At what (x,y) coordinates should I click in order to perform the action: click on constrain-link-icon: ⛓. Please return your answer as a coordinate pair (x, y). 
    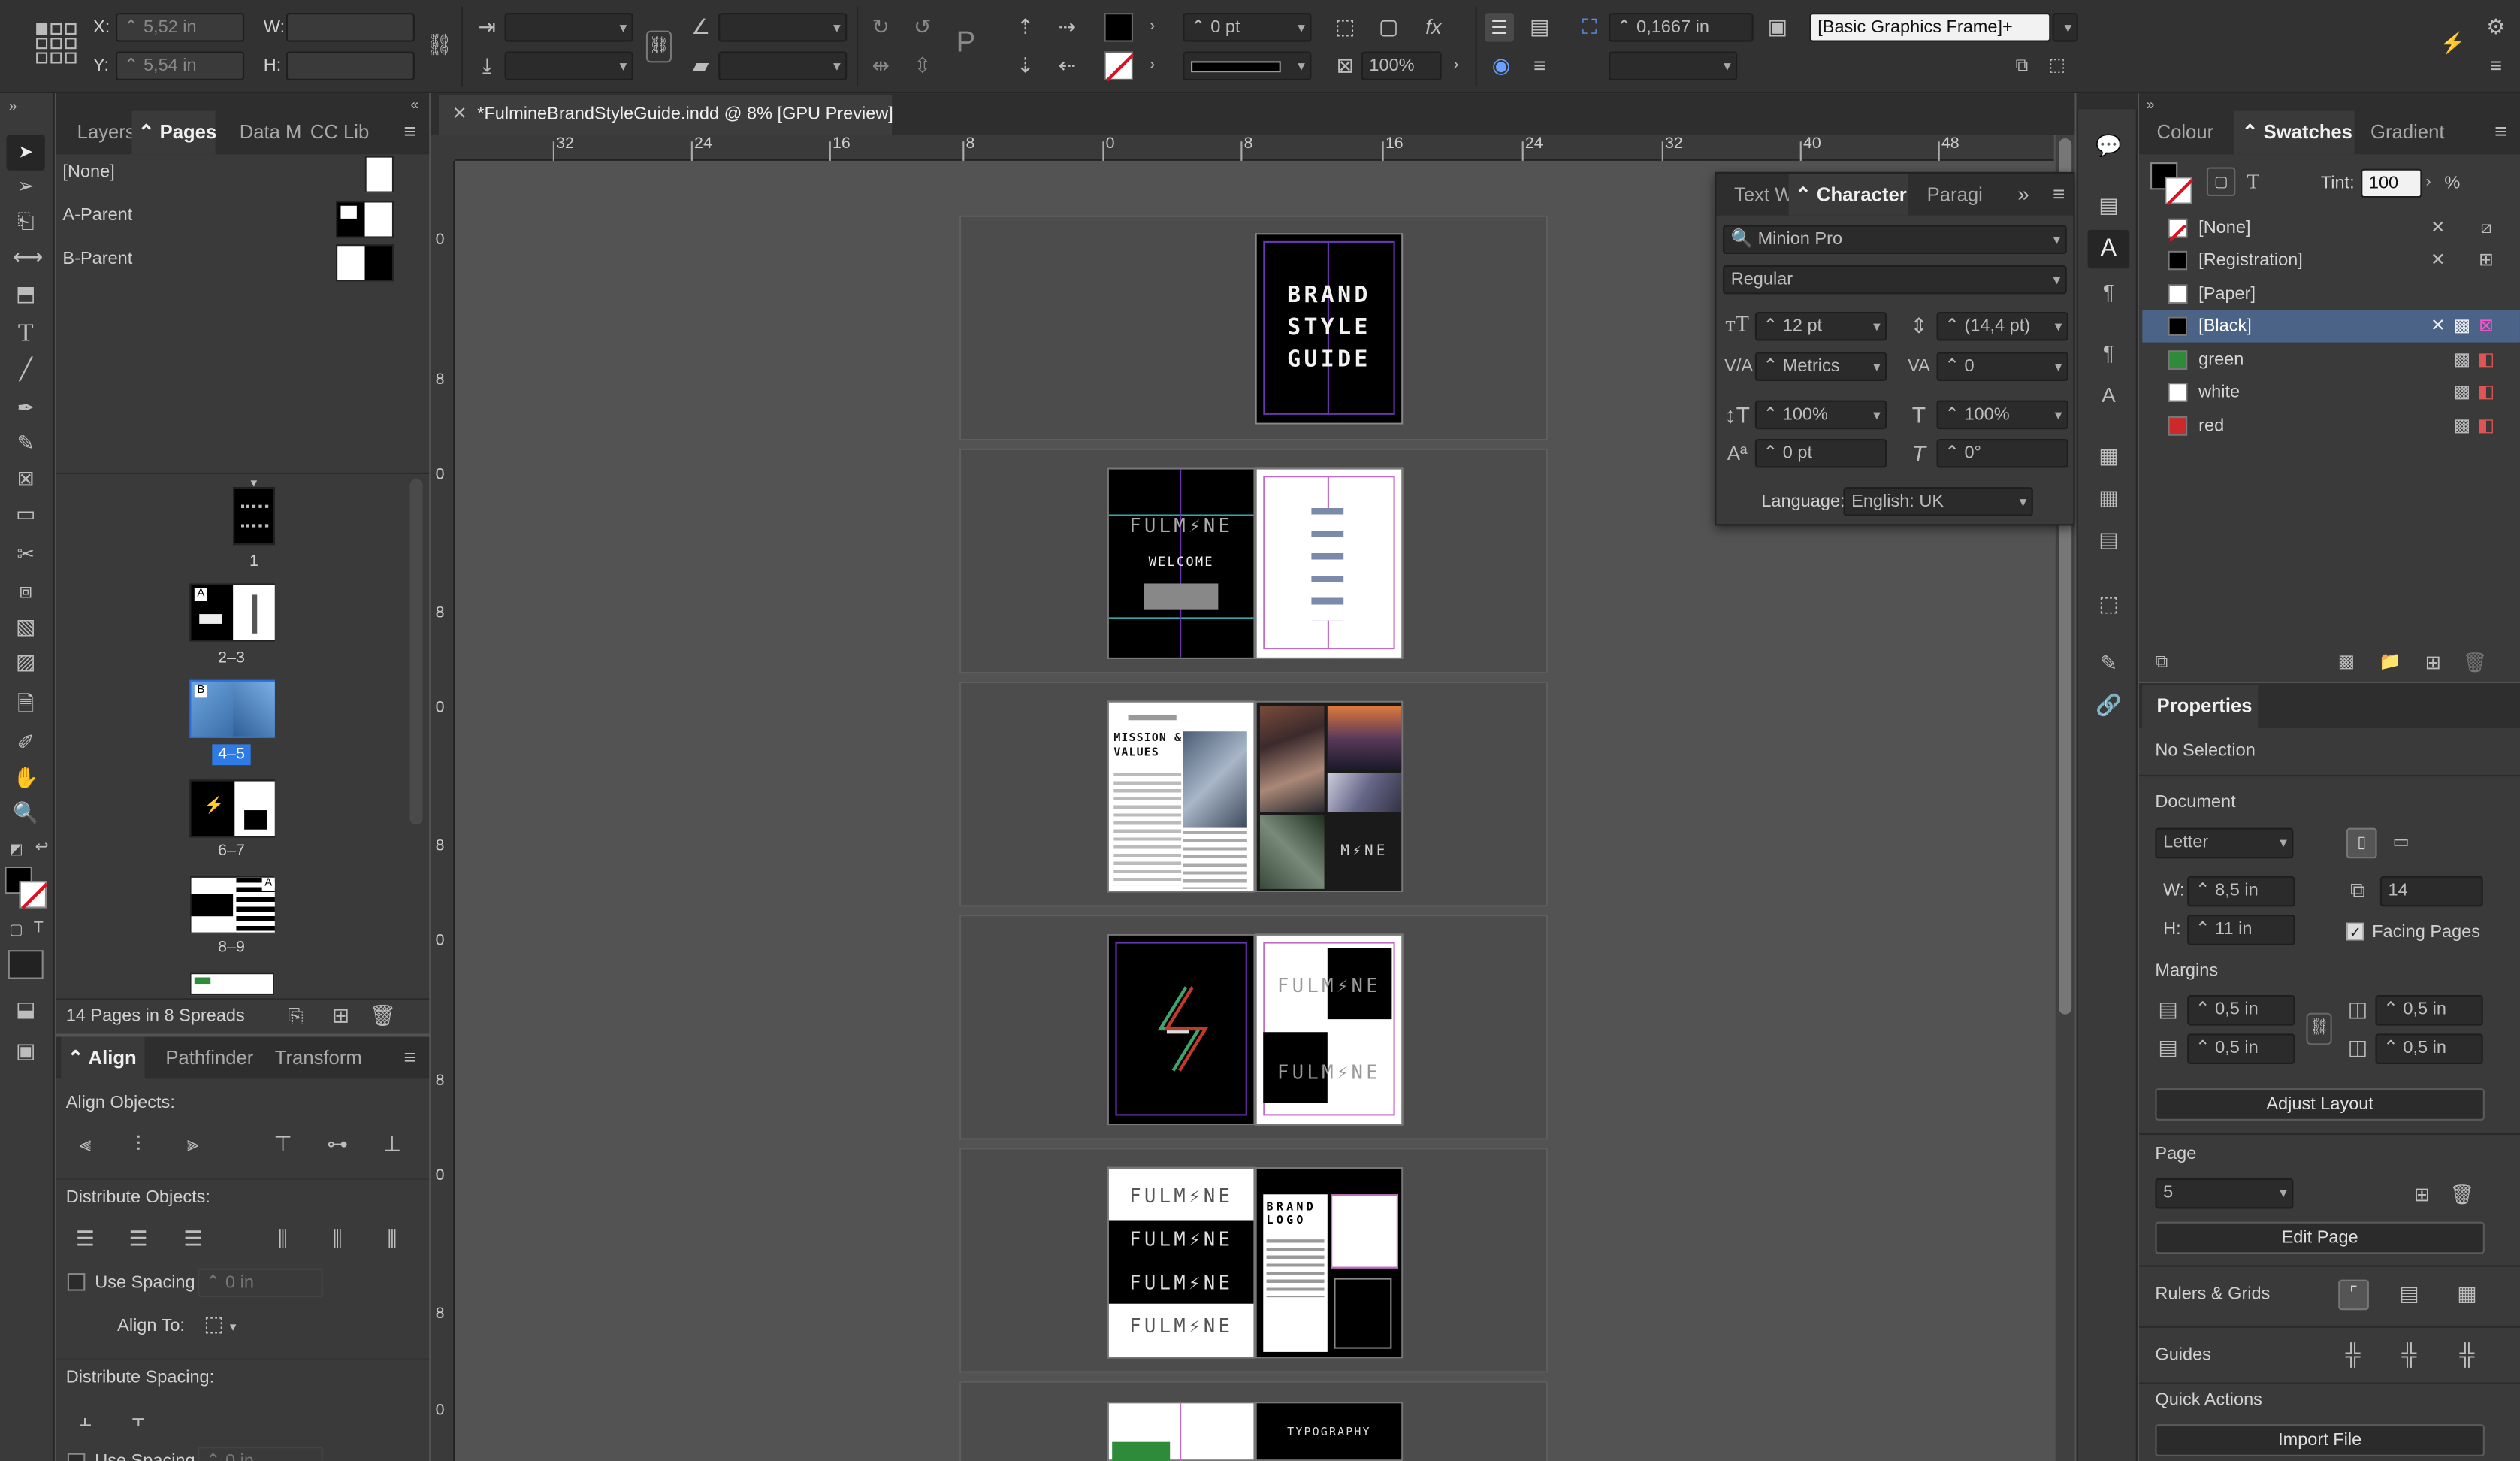
    Looking at the image, I should click on (439, 45).